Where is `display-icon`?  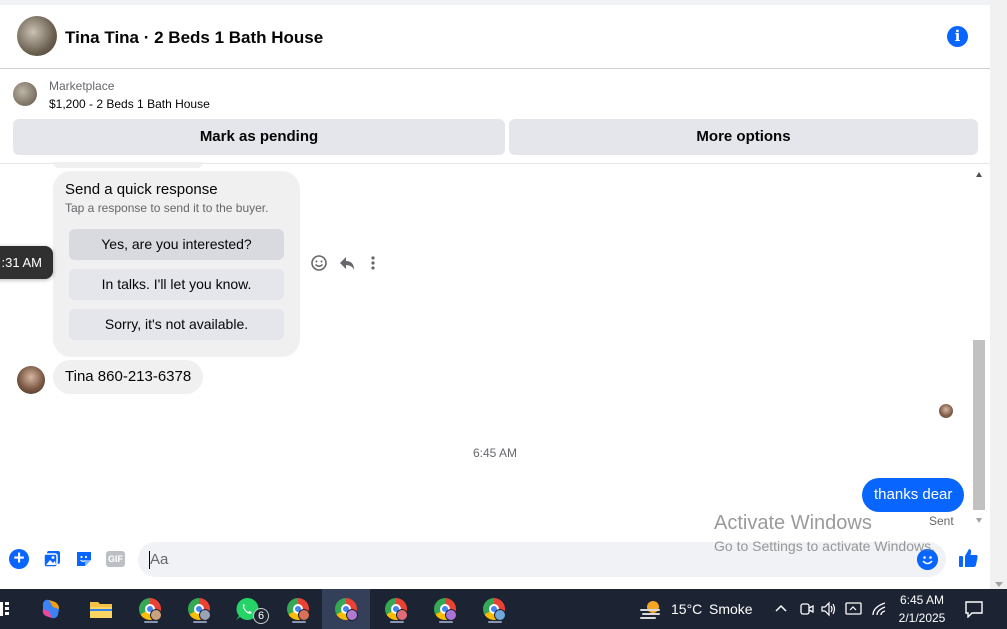 display-icon is located at coordinates (853, 609).